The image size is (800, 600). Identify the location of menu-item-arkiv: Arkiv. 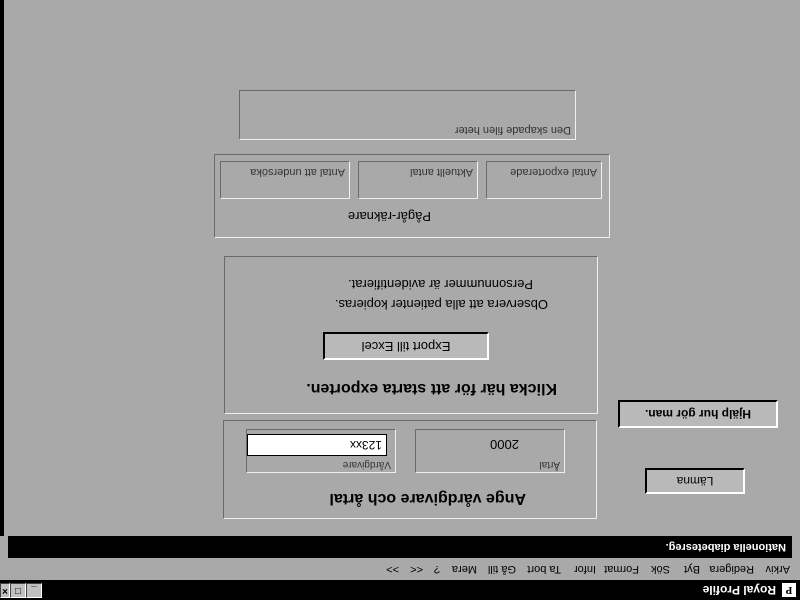
(778, 569).